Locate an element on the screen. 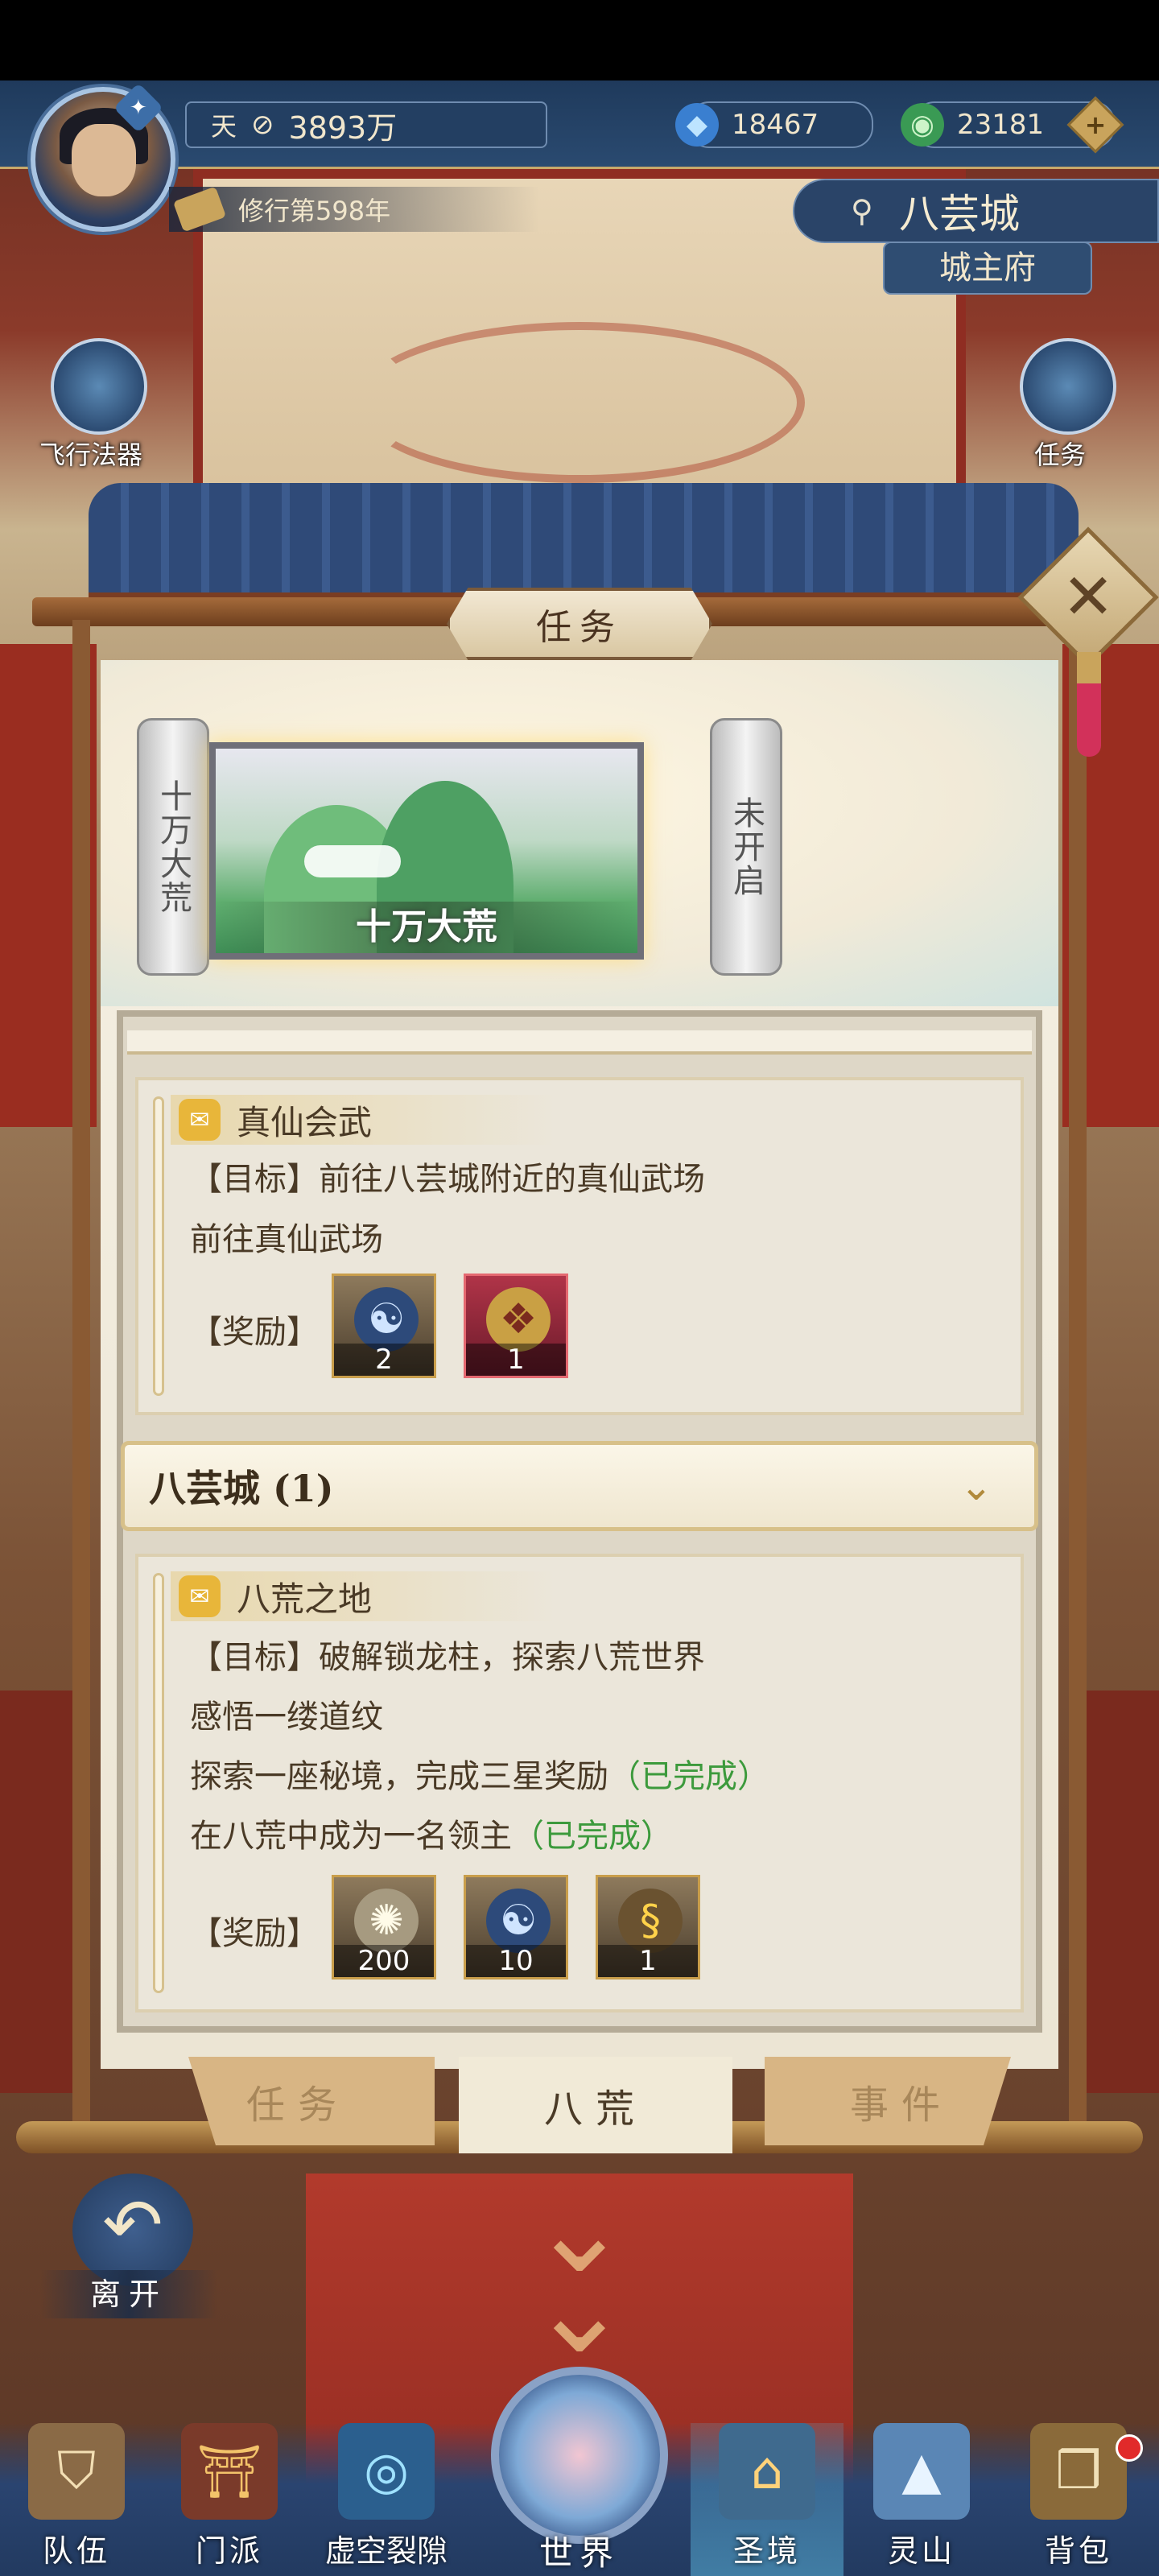 The height and width of the screenshot is (2576, 1159). tassel-decoration is located at coordinates (1089, 704).